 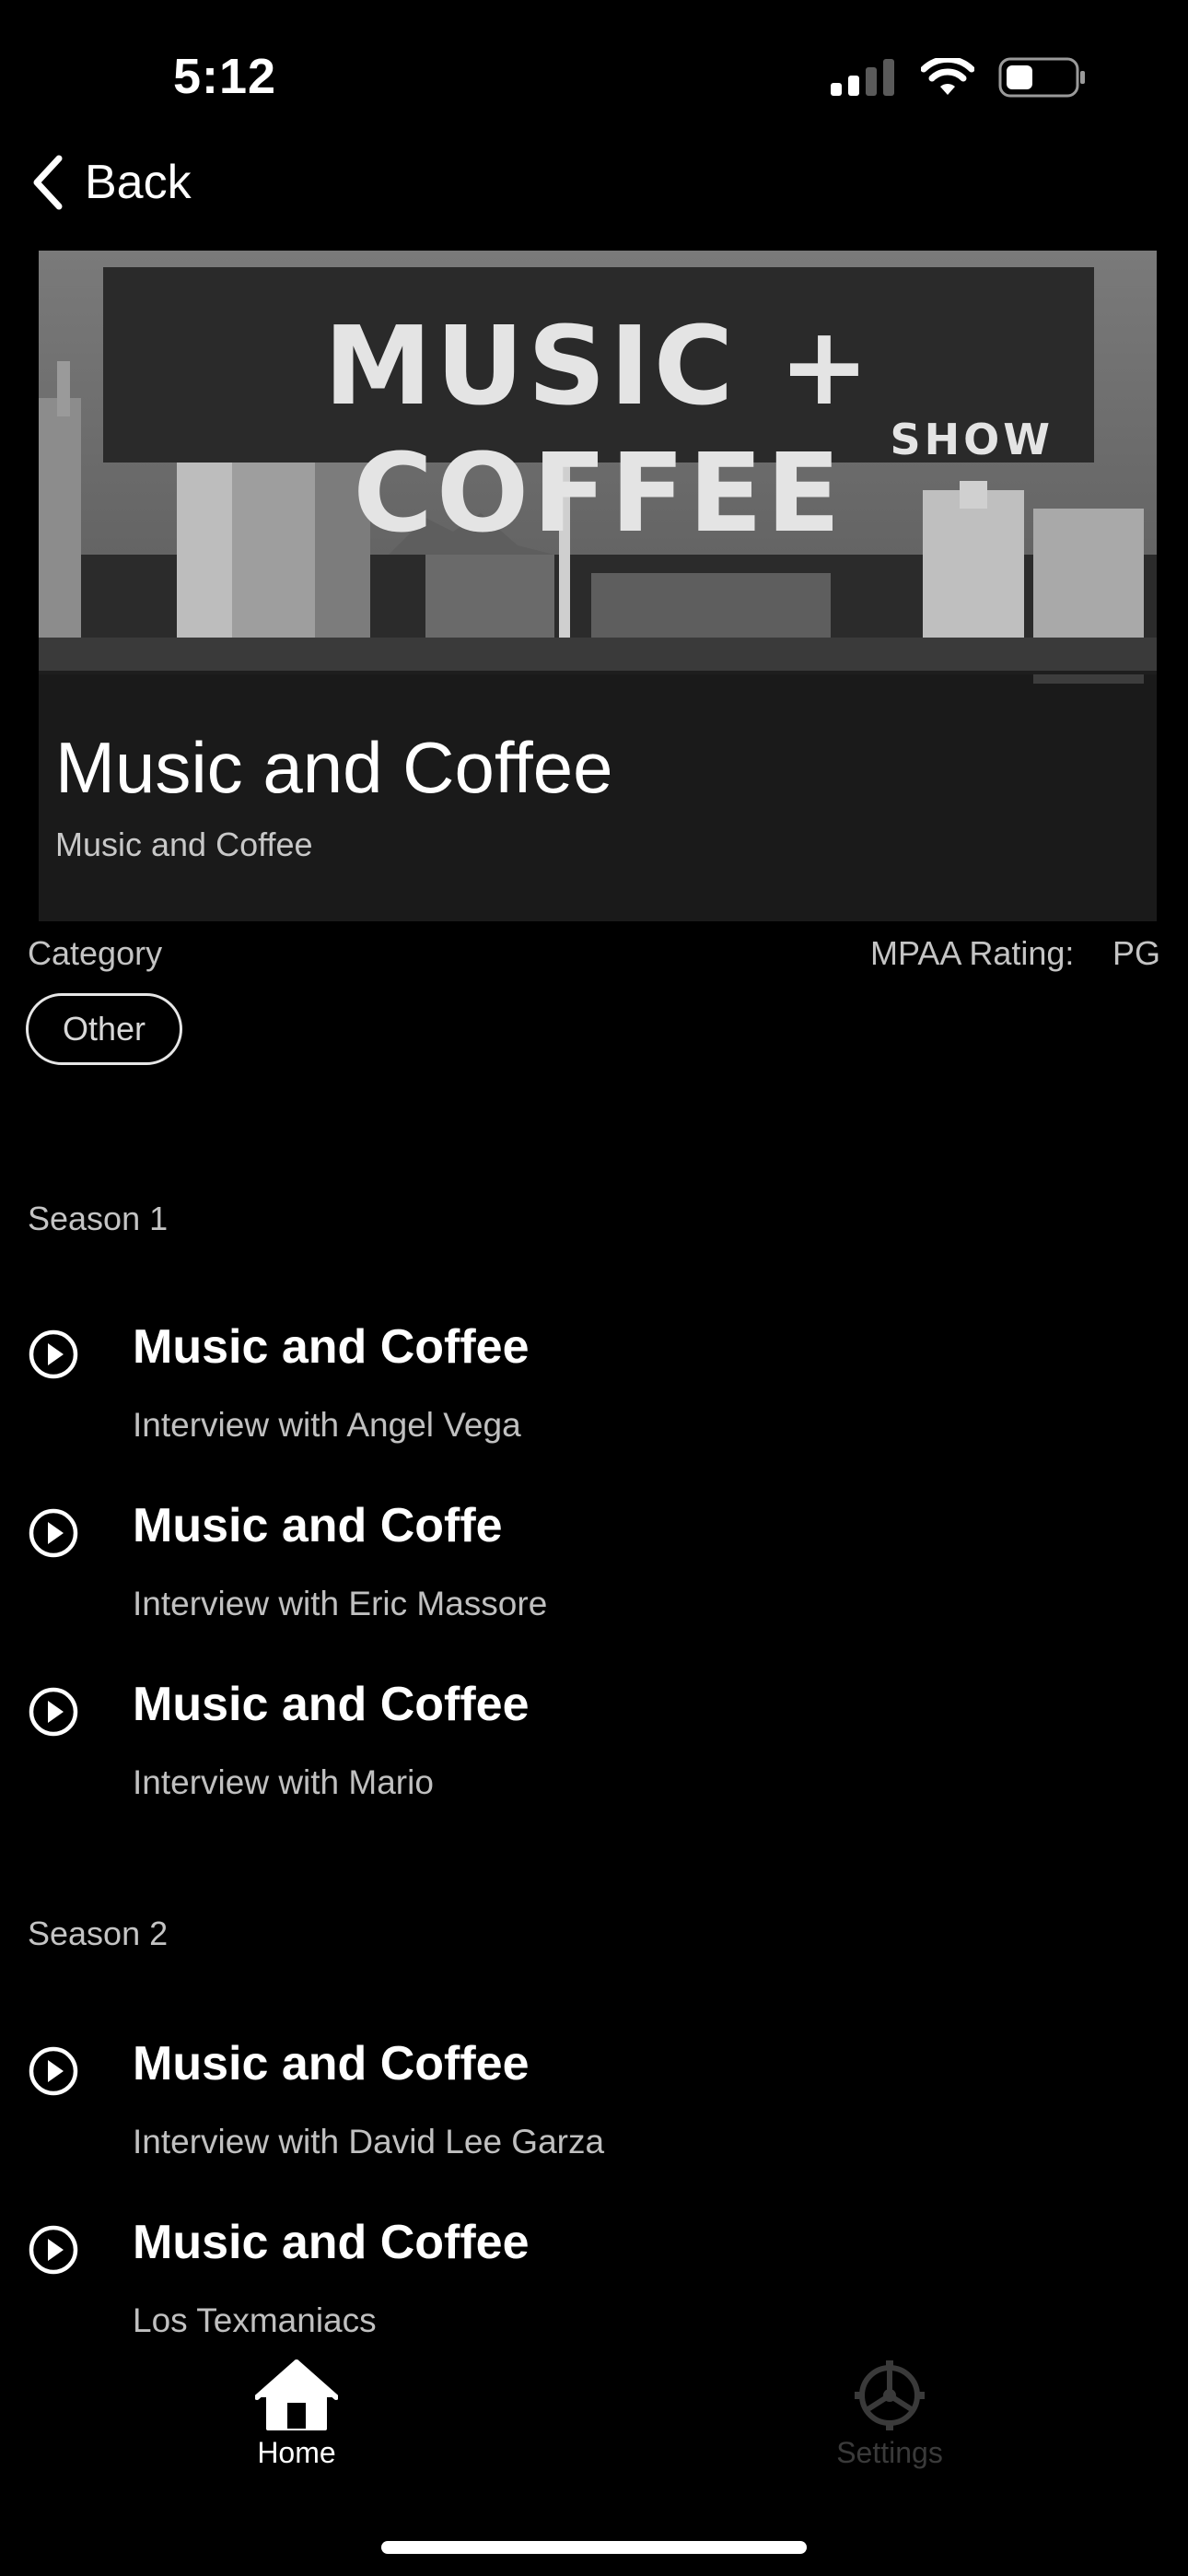 I want to click on category-chip: Other, so click(x=104, y=1029).